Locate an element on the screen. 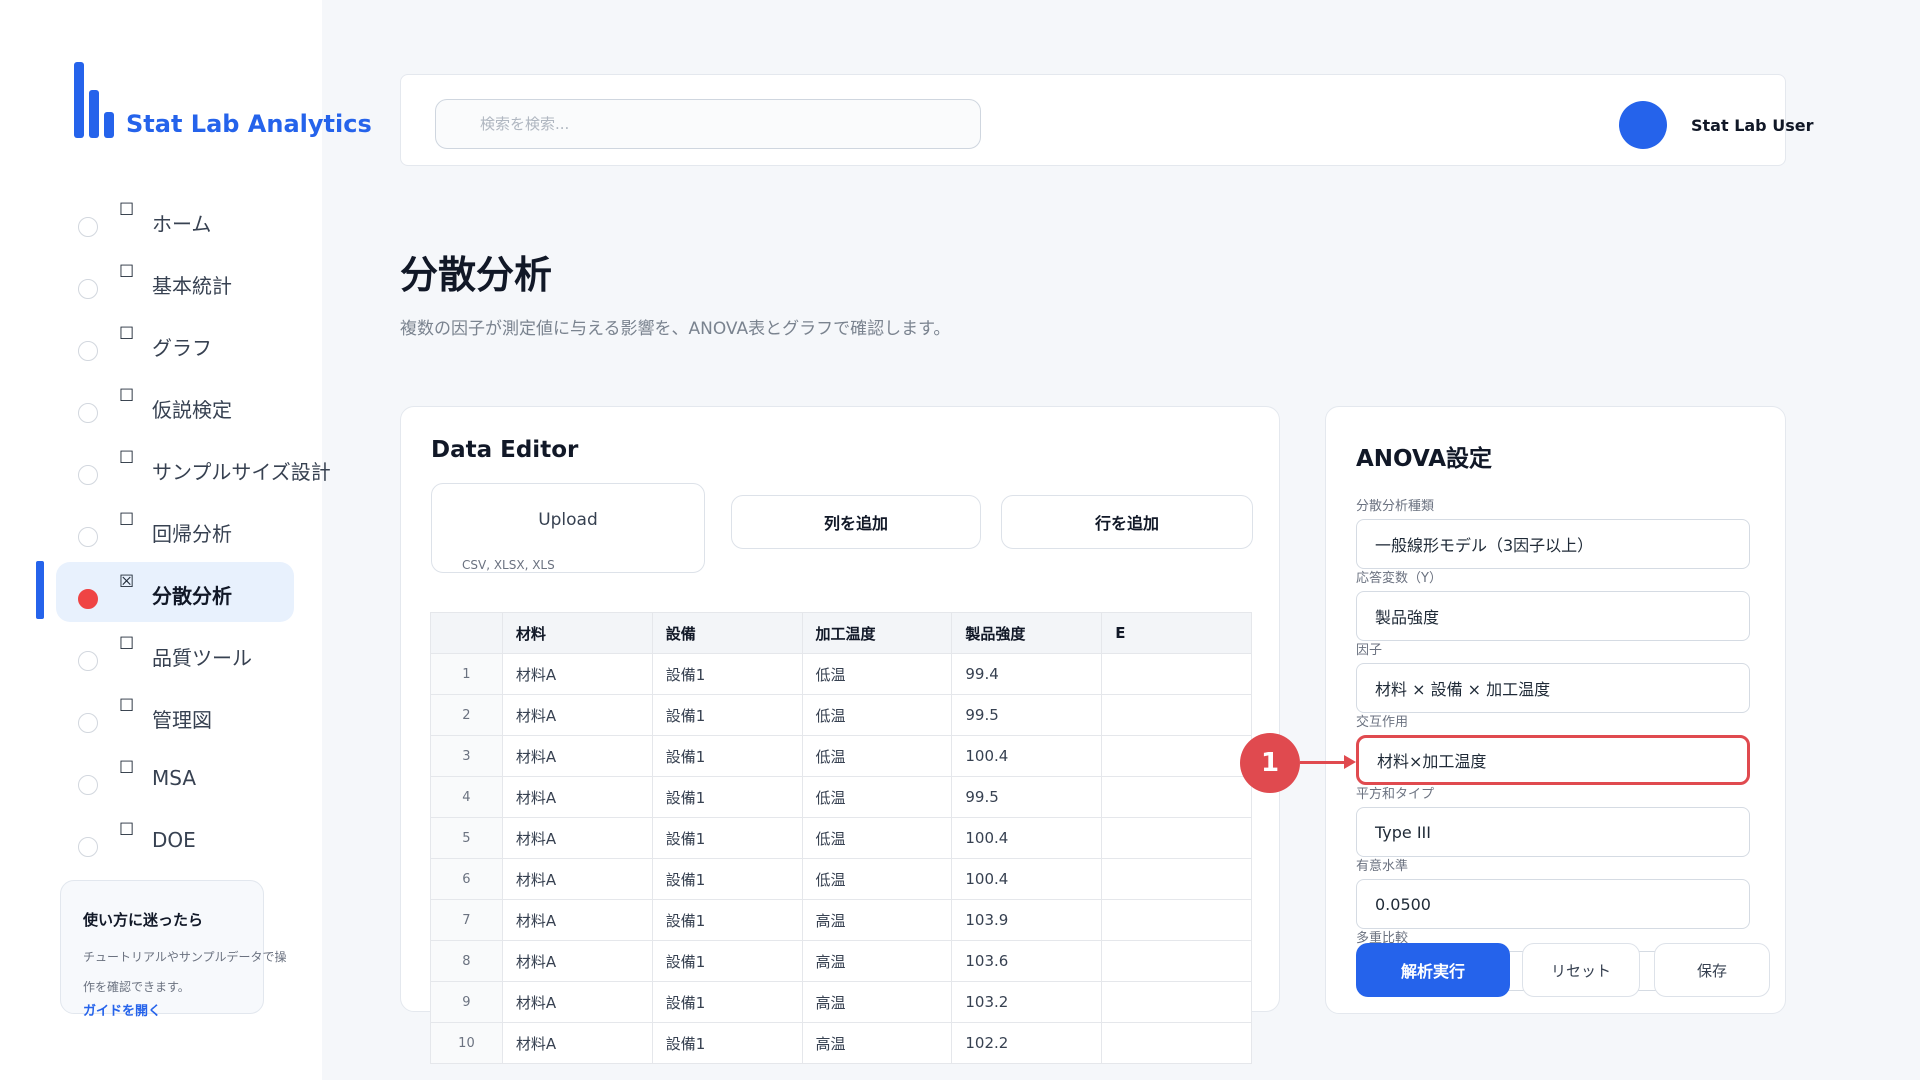 This screenshot has width=1920, height=1080. table-row: 2 材料A 設備1 低温 99.5 is located at coordinates (841, 715).